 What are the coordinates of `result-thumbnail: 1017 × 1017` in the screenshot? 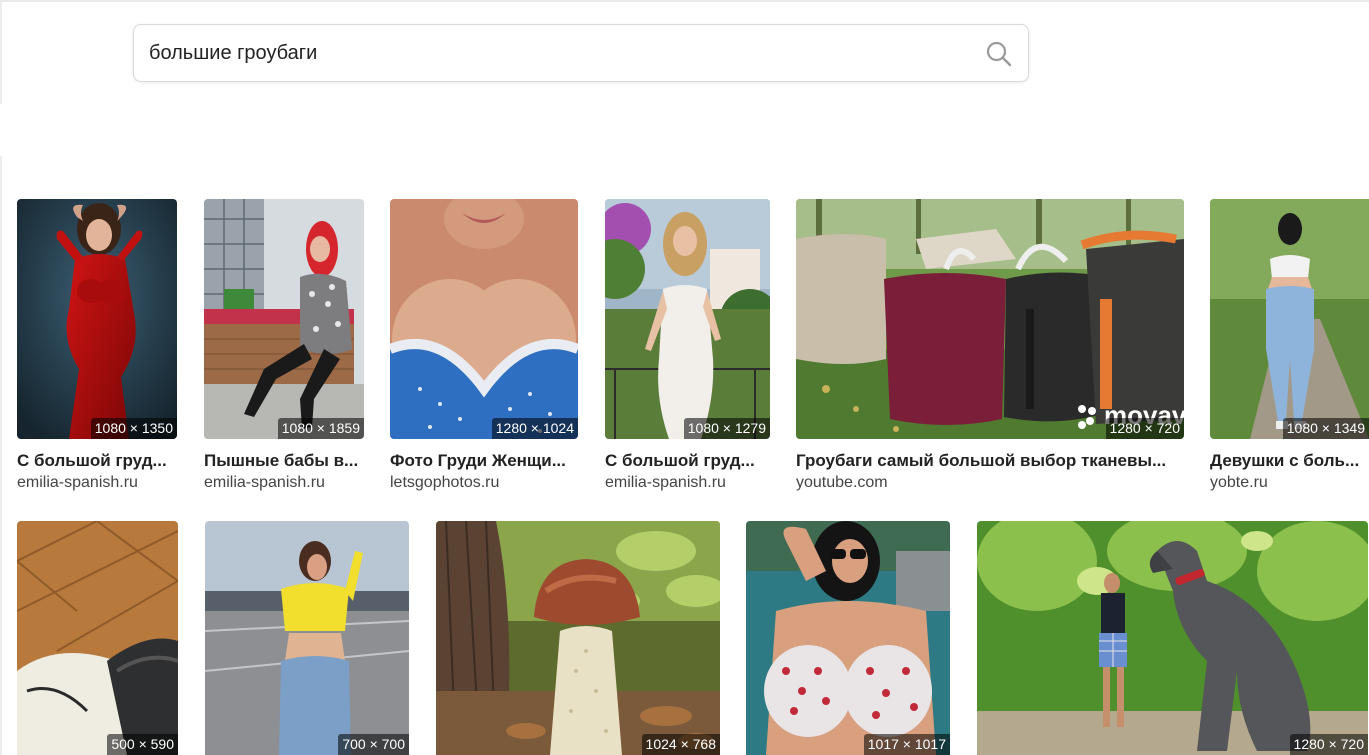 It's located at (848, 638).